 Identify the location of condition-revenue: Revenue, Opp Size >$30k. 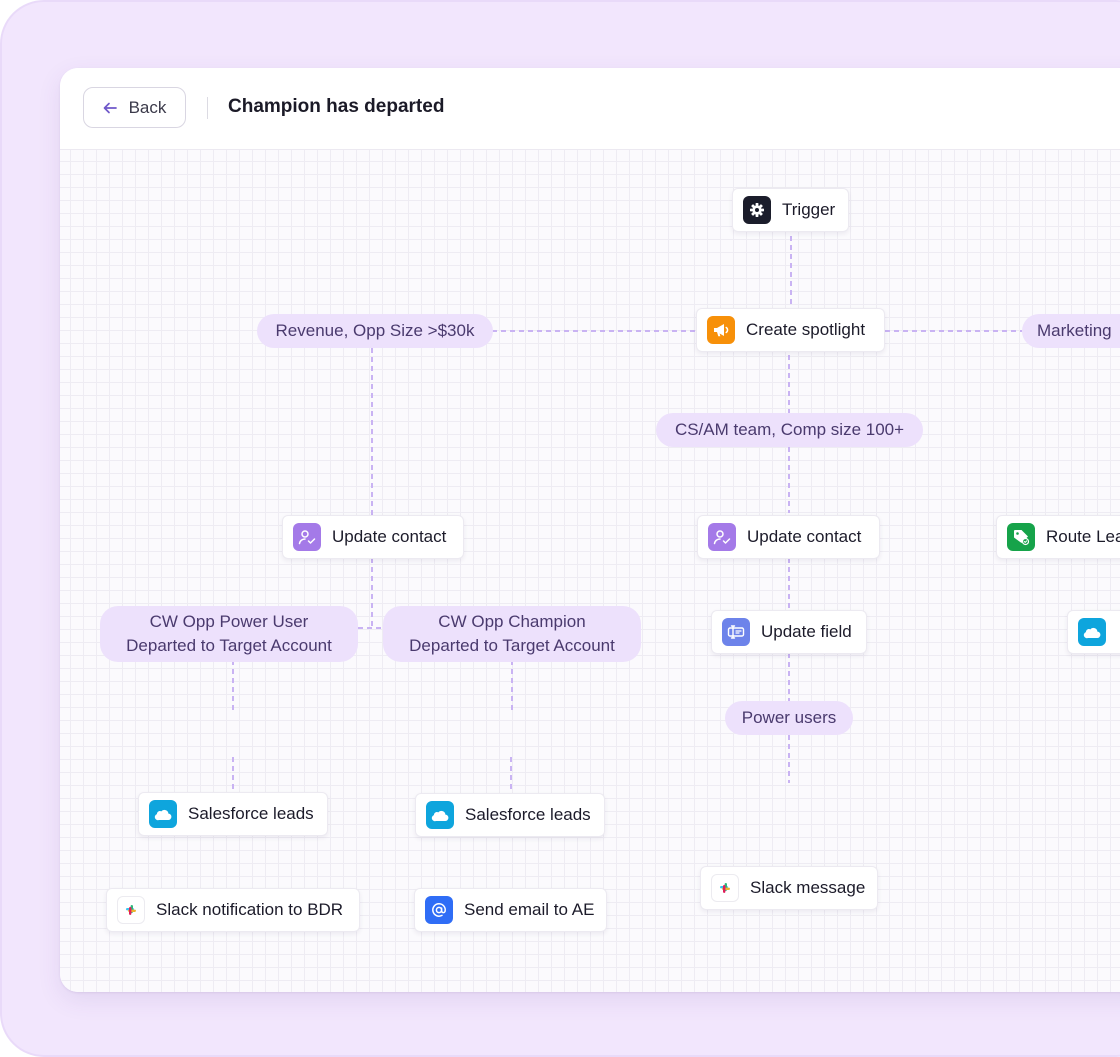
(375, 331).